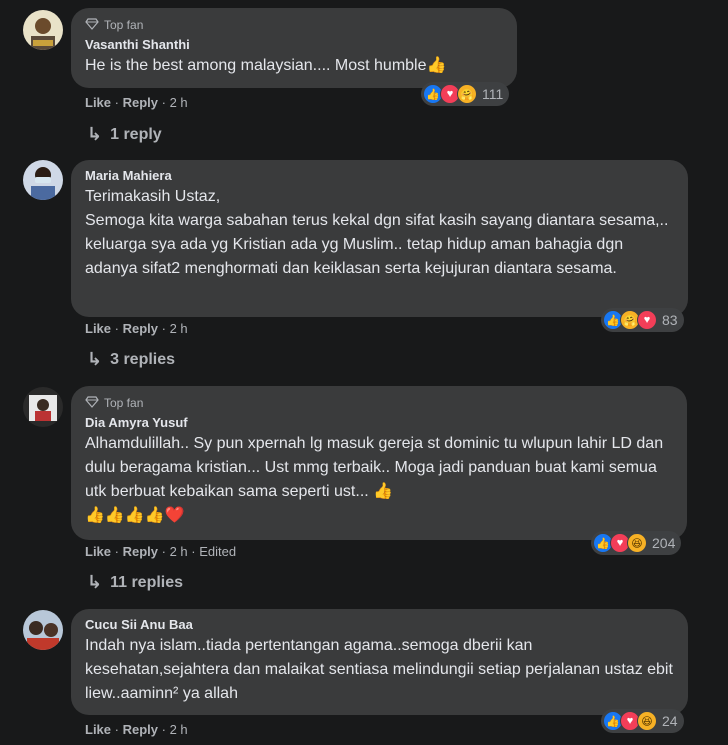 This screenshot has height=745, width=728. What do you see at coordinates (379, 624) in the screenshot?
I see `comment-author: Cucu Sii Anu Baa` at bounding box center [379, 624].